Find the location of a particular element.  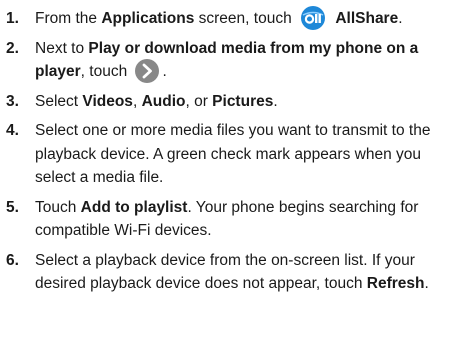

step-number: 2. is located at coordinates (12, 48).